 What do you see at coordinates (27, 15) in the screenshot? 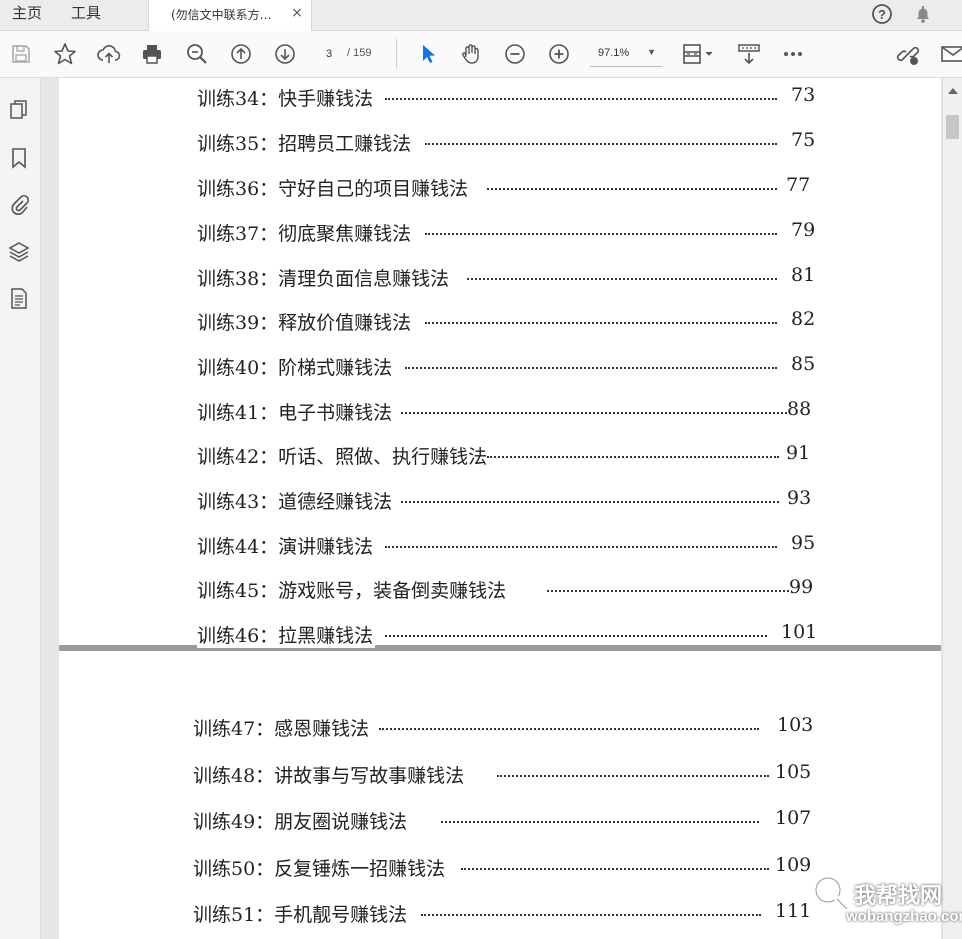
I see `tab-home: 主页` at bounding box center [27, 15].